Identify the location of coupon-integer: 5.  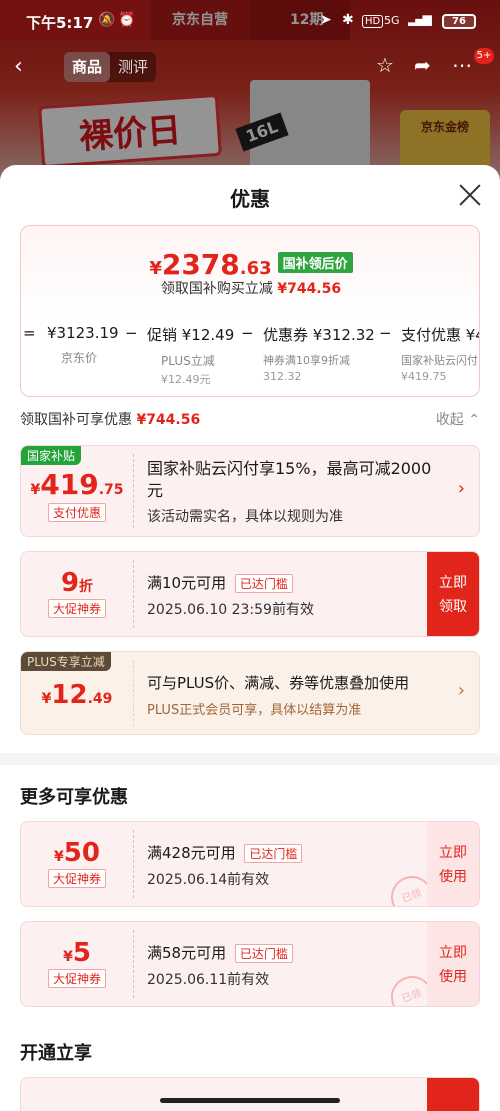
(81, 953).